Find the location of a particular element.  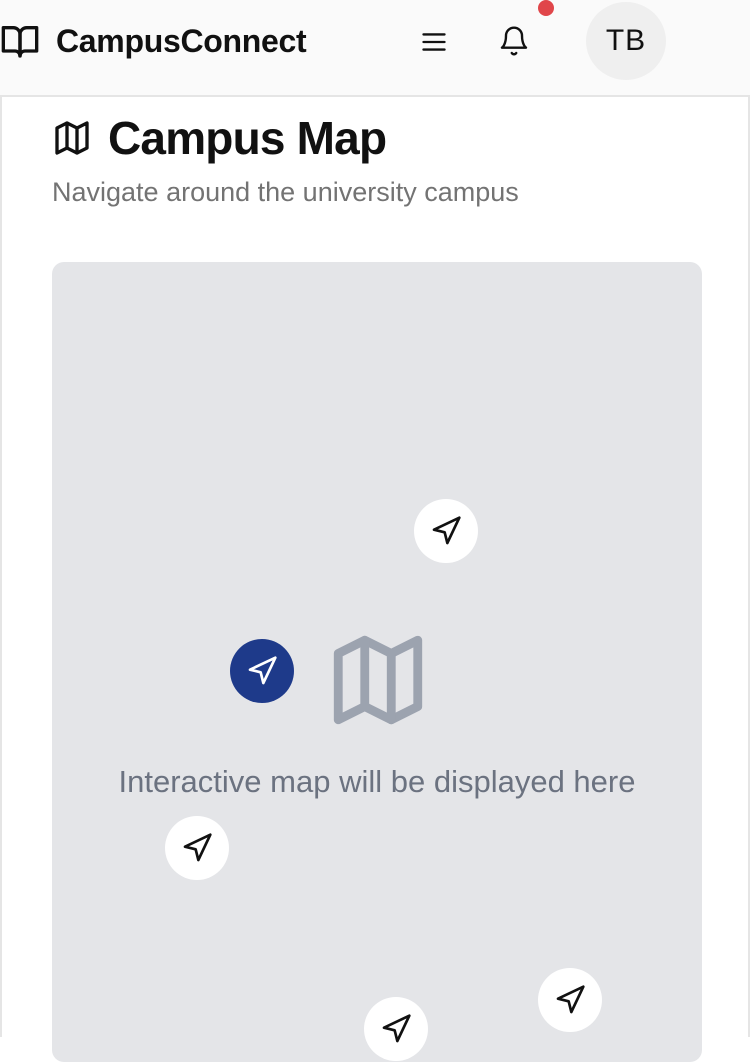

brand: CampusConnect is located at coordinates (153, 41).